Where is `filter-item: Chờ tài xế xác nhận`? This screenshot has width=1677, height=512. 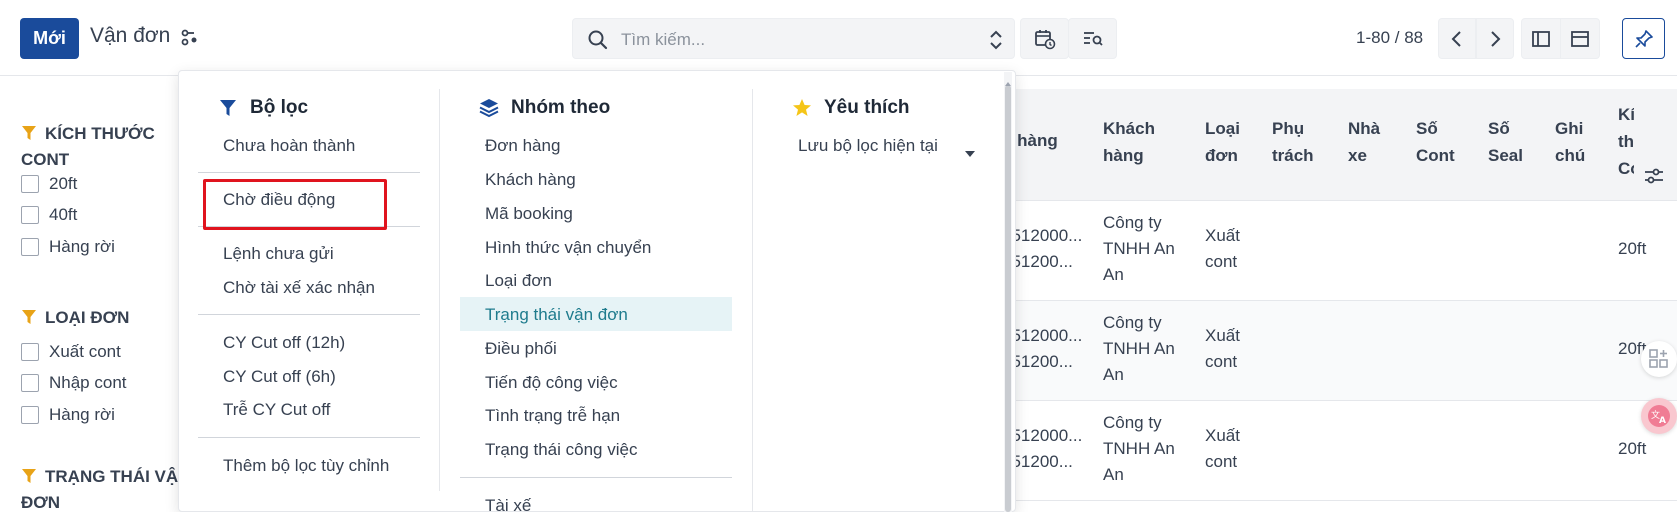
filter-item: Chờ tài xế xác nhận is located at coordinates (299, 288).